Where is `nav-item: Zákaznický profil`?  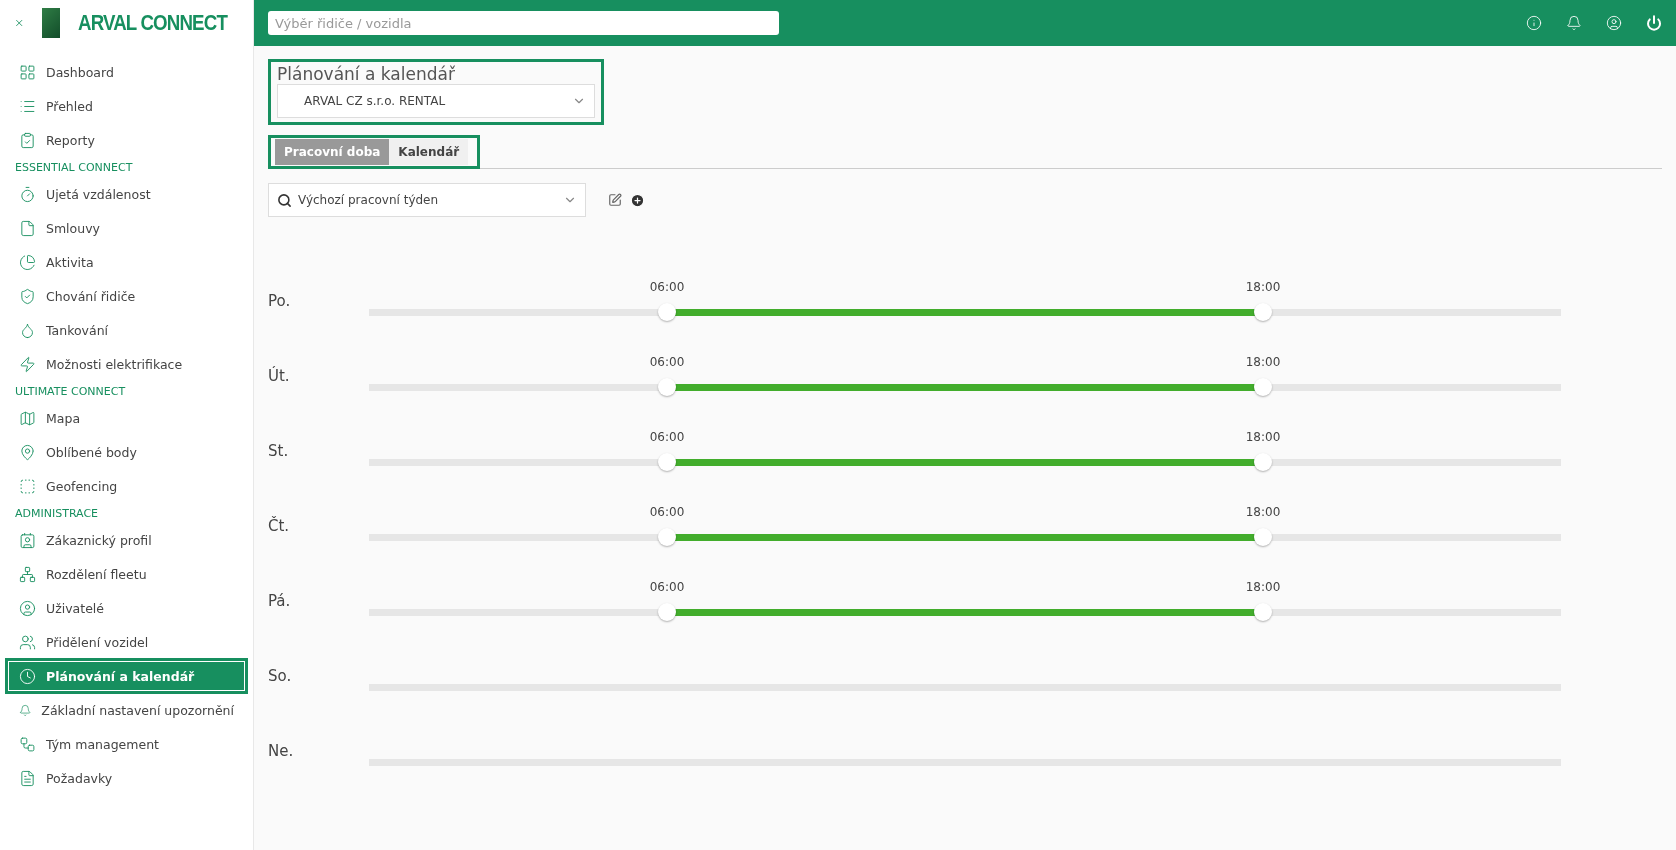 nav-item: Zákaznický profil is located at coordinates (126, 540).